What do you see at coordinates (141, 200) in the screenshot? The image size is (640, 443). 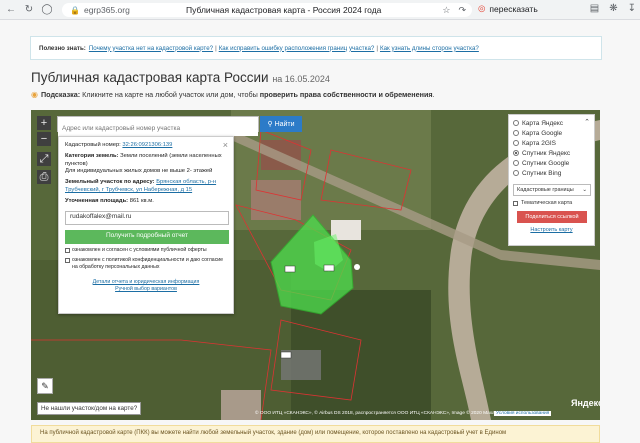 I see `area-value: 861 кв.м.` at bounding box center [141, 200].